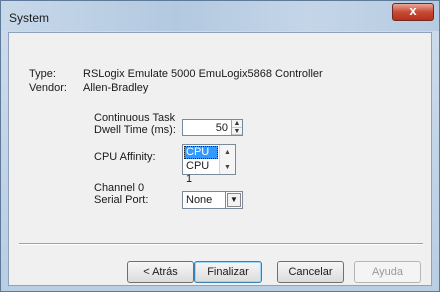  I want to click on chevron-down-icon: ▼, so click(234, 200).